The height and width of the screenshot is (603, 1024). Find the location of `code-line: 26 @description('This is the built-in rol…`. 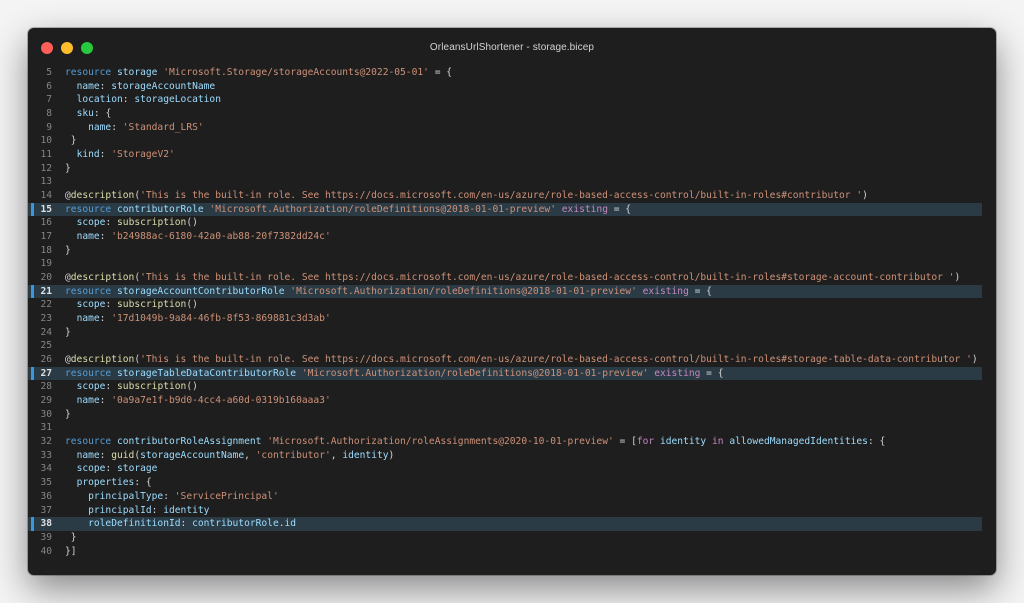

code-line: 26 @description('This is the built-in rol… is located at coordinates (505, 360).